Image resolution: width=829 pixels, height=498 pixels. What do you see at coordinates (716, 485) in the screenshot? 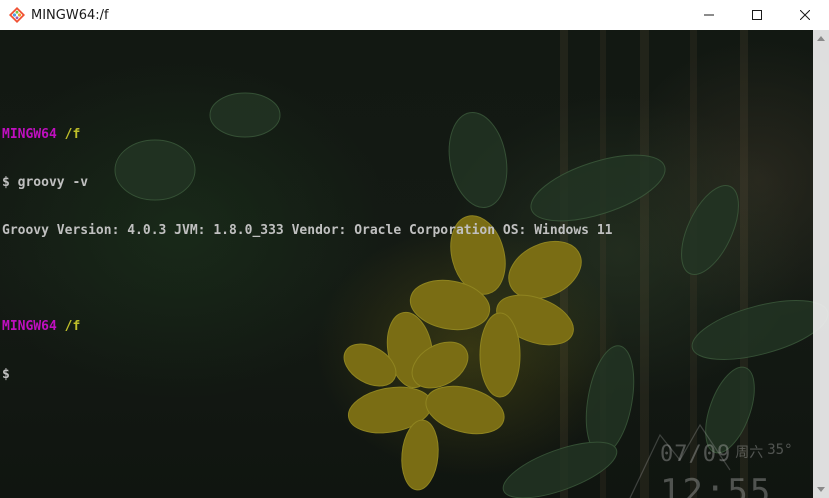
I see `clock-time: 12:55` at bounding box center [716, 485].